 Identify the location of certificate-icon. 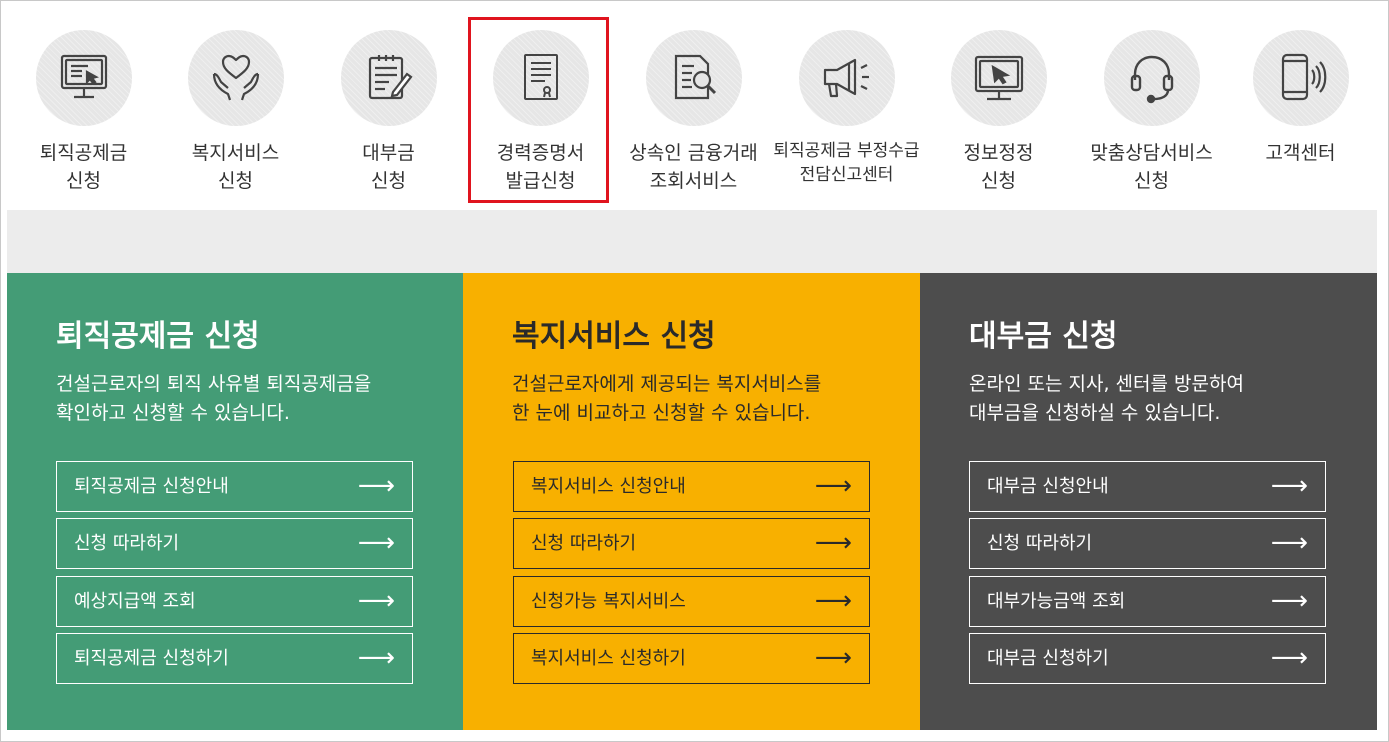
(540, 78).